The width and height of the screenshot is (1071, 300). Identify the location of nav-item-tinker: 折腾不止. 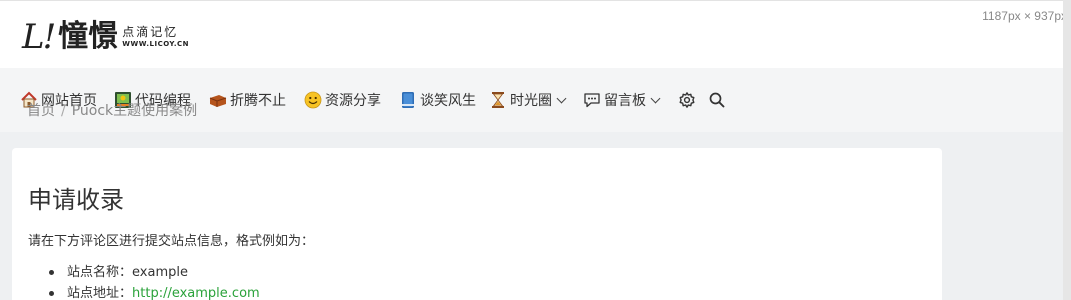
(247, 100).